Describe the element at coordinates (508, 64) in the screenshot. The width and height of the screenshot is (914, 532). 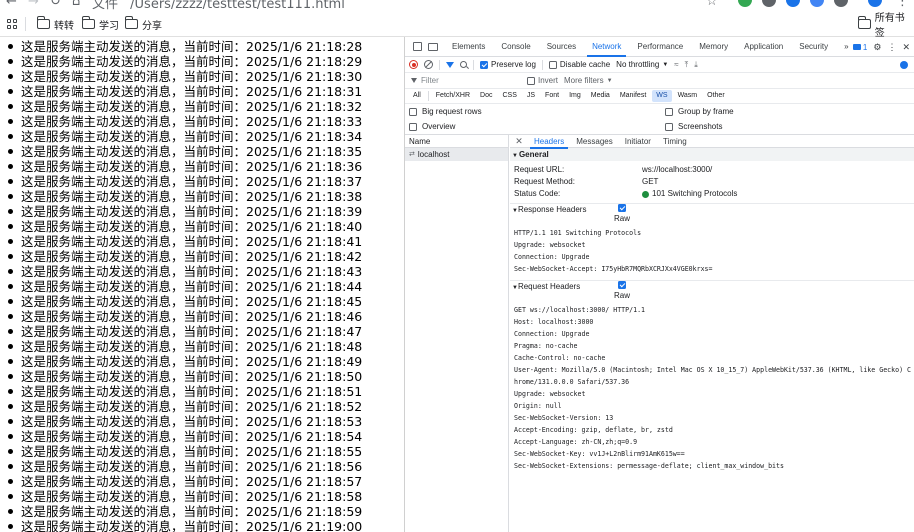
I see `preserve-log-checkbox: Preserve log` at that location.